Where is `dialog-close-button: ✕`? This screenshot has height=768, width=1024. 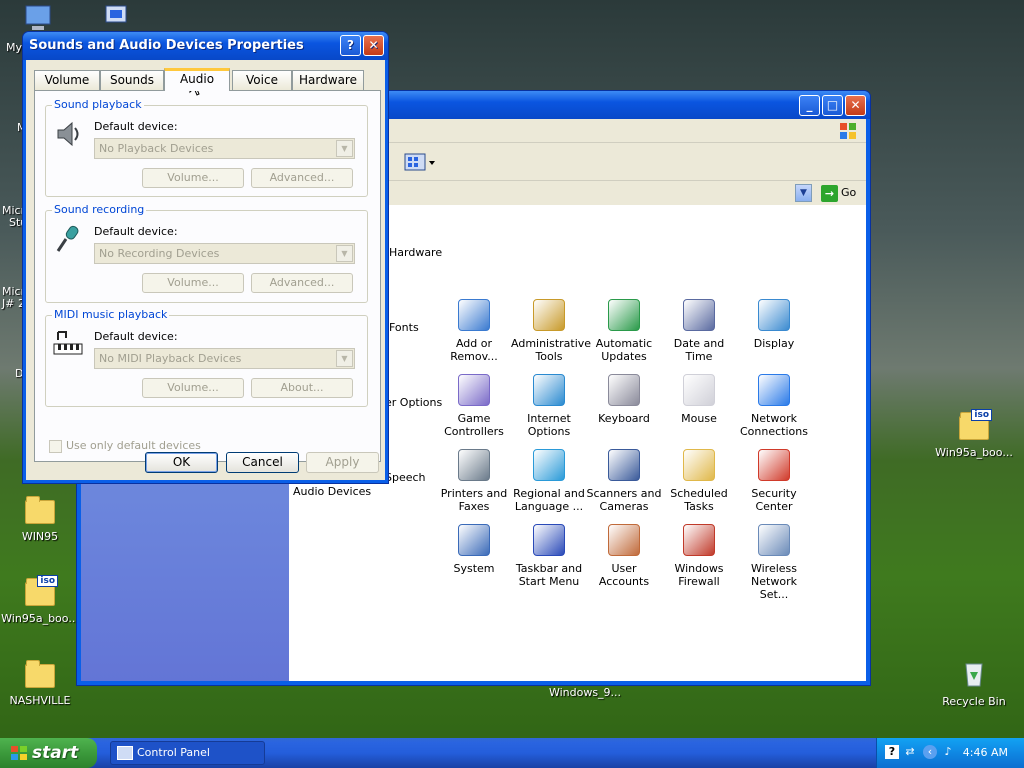
dialog-close-button: ✕ is located at coordinates (373, 45).